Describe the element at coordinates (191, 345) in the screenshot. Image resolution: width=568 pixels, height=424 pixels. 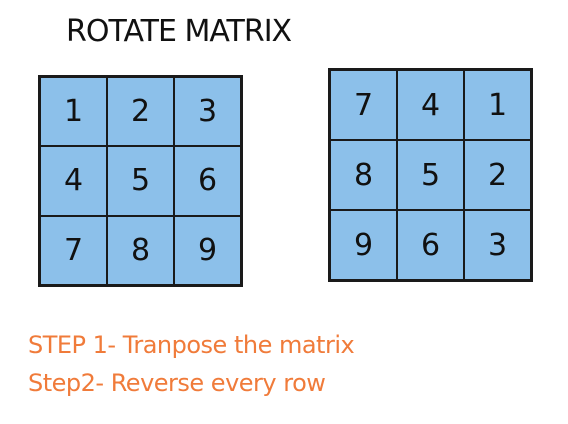
I see `step-1-text: STEP 1- Tranpose the matrix` at that location.